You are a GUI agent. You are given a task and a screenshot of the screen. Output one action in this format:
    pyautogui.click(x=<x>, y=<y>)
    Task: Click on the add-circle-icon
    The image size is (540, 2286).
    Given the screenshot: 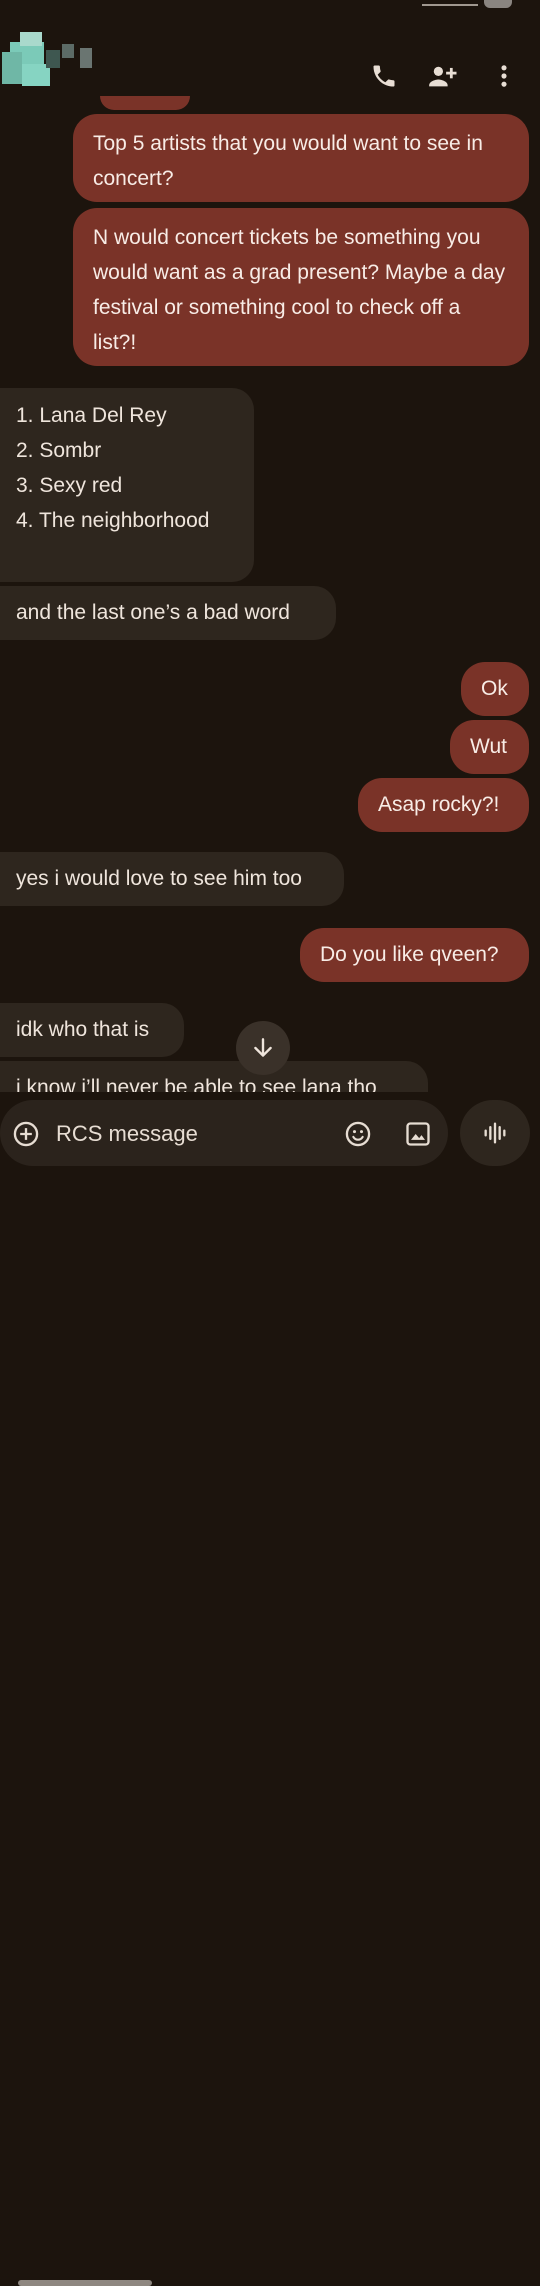 What is the action you would take?
    pyautogui.click(x=26, y=1134)
    